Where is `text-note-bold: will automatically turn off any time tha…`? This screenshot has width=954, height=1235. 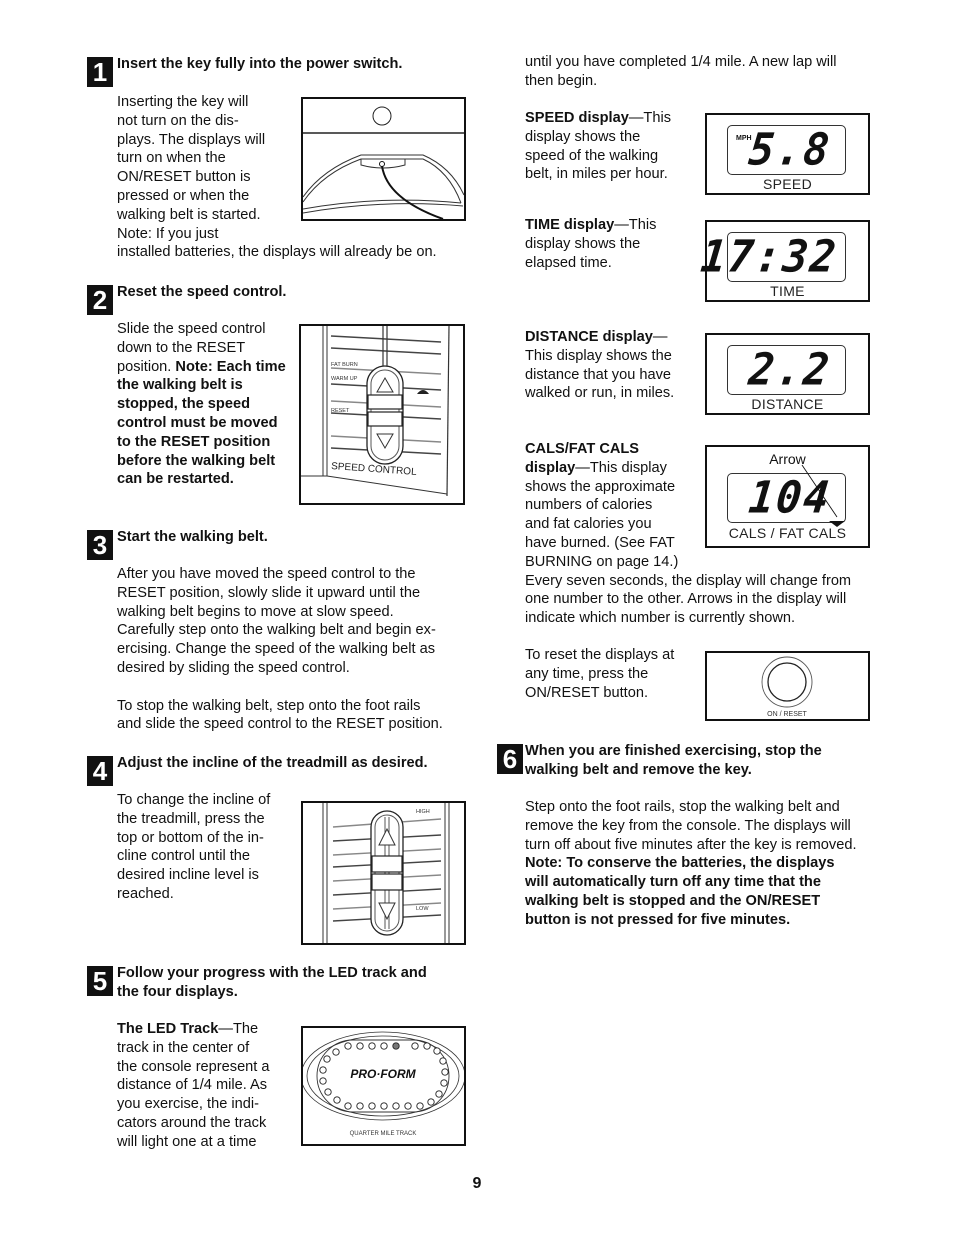 text-note-bold: will automatically turn off any time tha… is located at coordinates (673, 882).